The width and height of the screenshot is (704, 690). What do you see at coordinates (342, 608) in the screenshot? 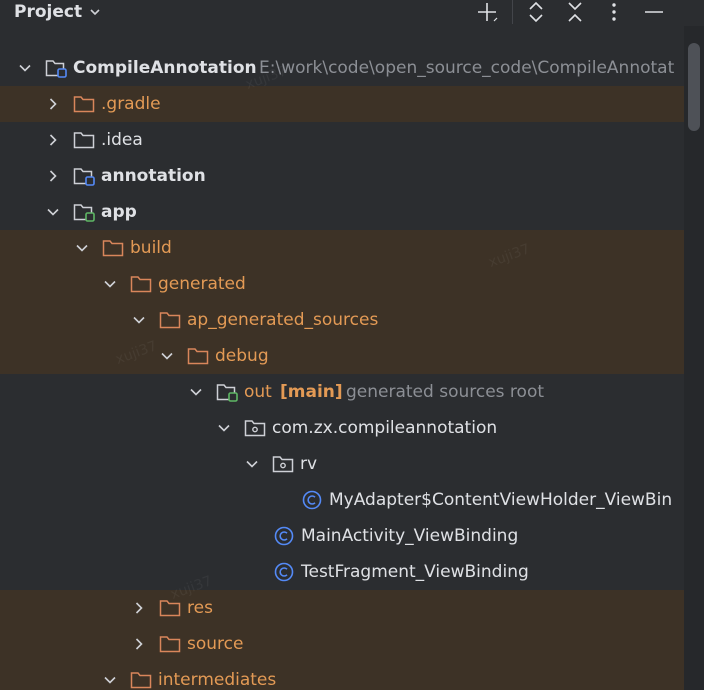
I see `tree-node-res: res` at bounding box center [342, 608].